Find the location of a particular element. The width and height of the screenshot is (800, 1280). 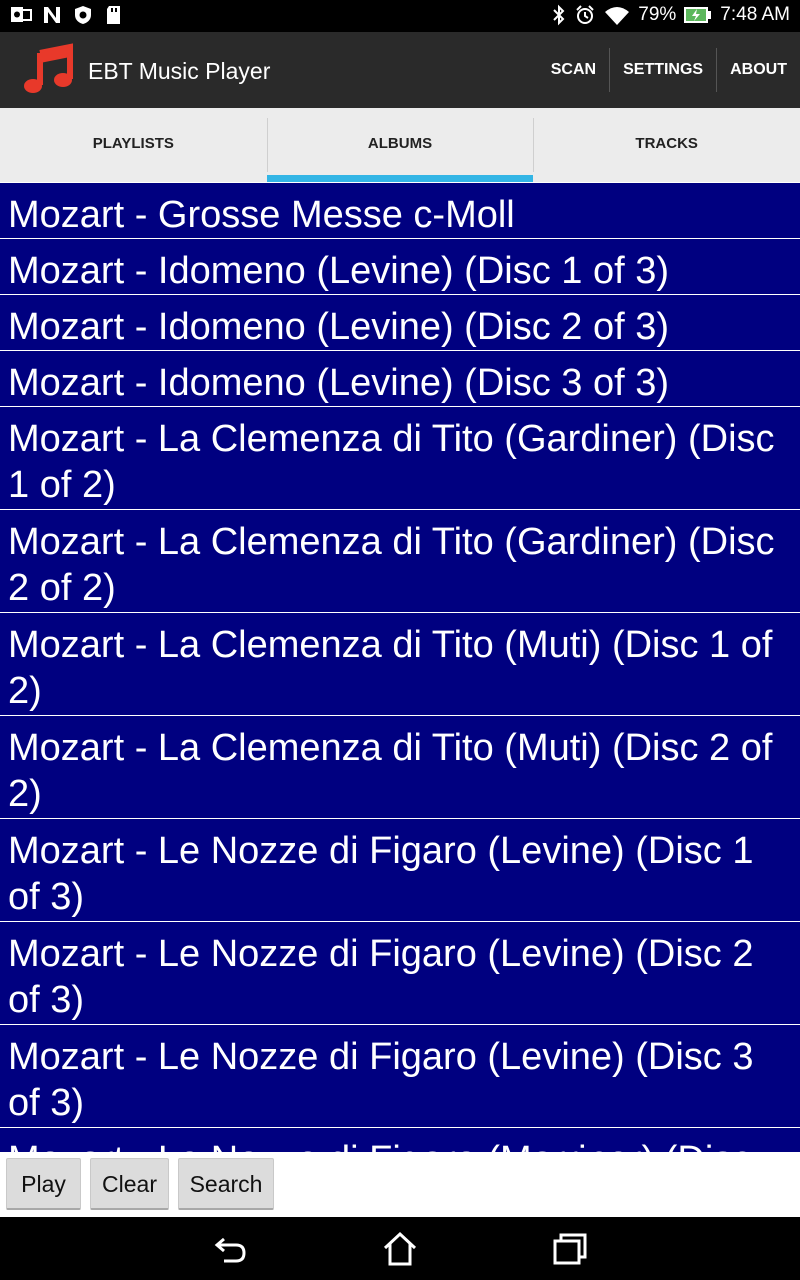

button-bar: Play Clear Search is located at coordinates (400, 1184).